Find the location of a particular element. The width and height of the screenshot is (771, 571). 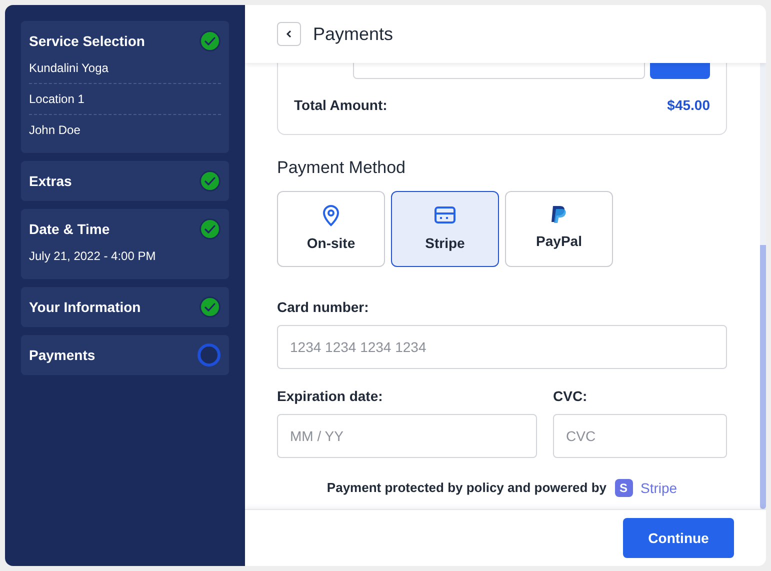

field-label: Card number: is located at coordinates (323, 307).